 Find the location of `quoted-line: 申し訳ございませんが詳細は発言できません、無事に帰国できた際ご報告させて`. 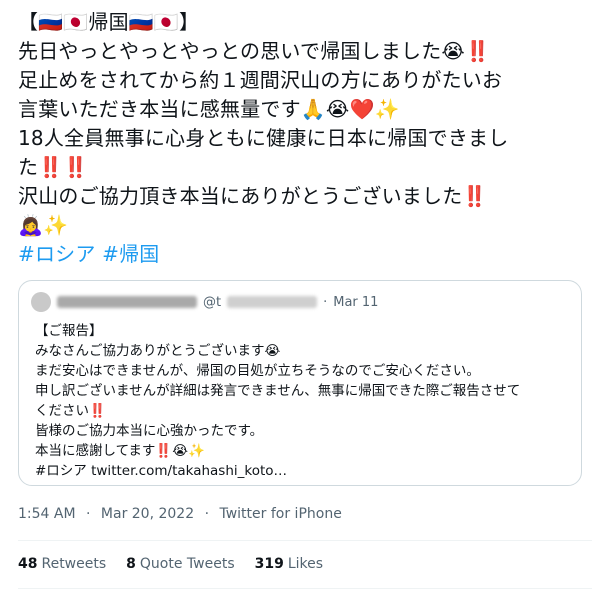

quoted-line: 申し訳ございませんが詳細は発言できません、無事に帰国できた際ご報告させて is located at coordinates (278, 391).